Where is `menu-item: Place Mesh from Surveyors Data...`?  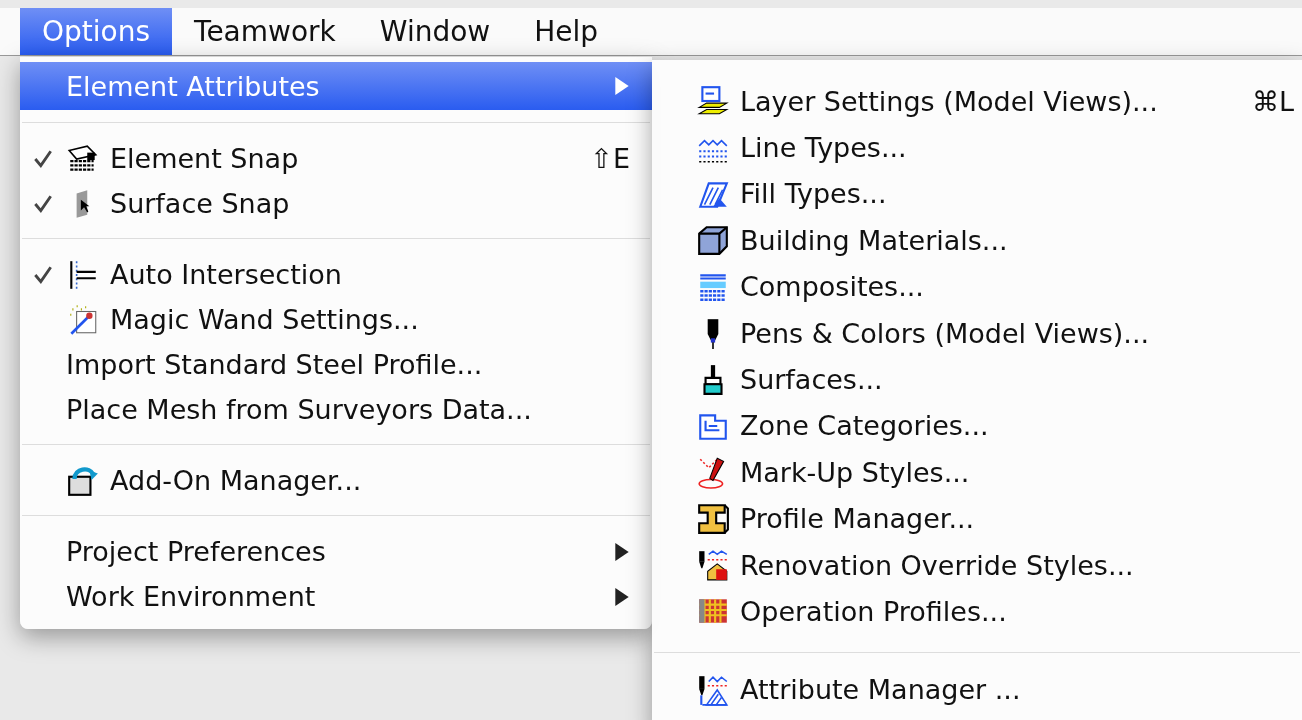 menu-item: Place Mesh from Surveyors Data... is located at coordinates (336, 409).